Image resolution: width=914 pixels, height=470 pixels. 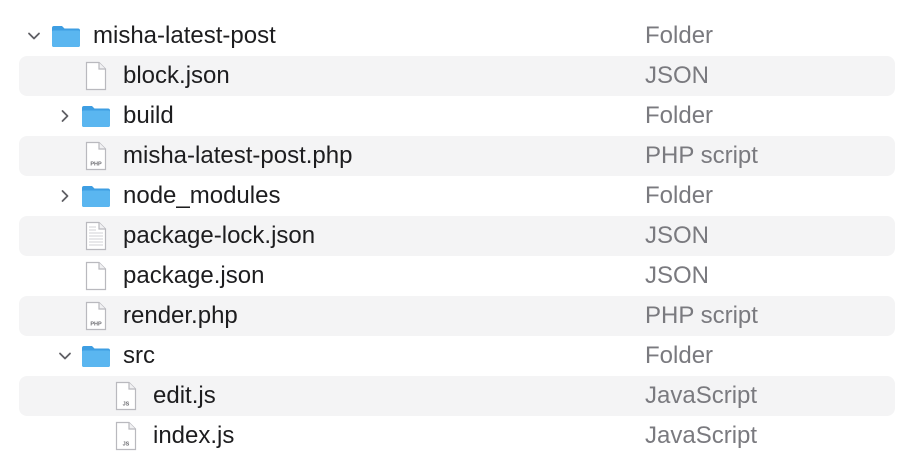 I want to click on list-item-index-js: JS index.js JavaScript, so click(x=457, y=436).